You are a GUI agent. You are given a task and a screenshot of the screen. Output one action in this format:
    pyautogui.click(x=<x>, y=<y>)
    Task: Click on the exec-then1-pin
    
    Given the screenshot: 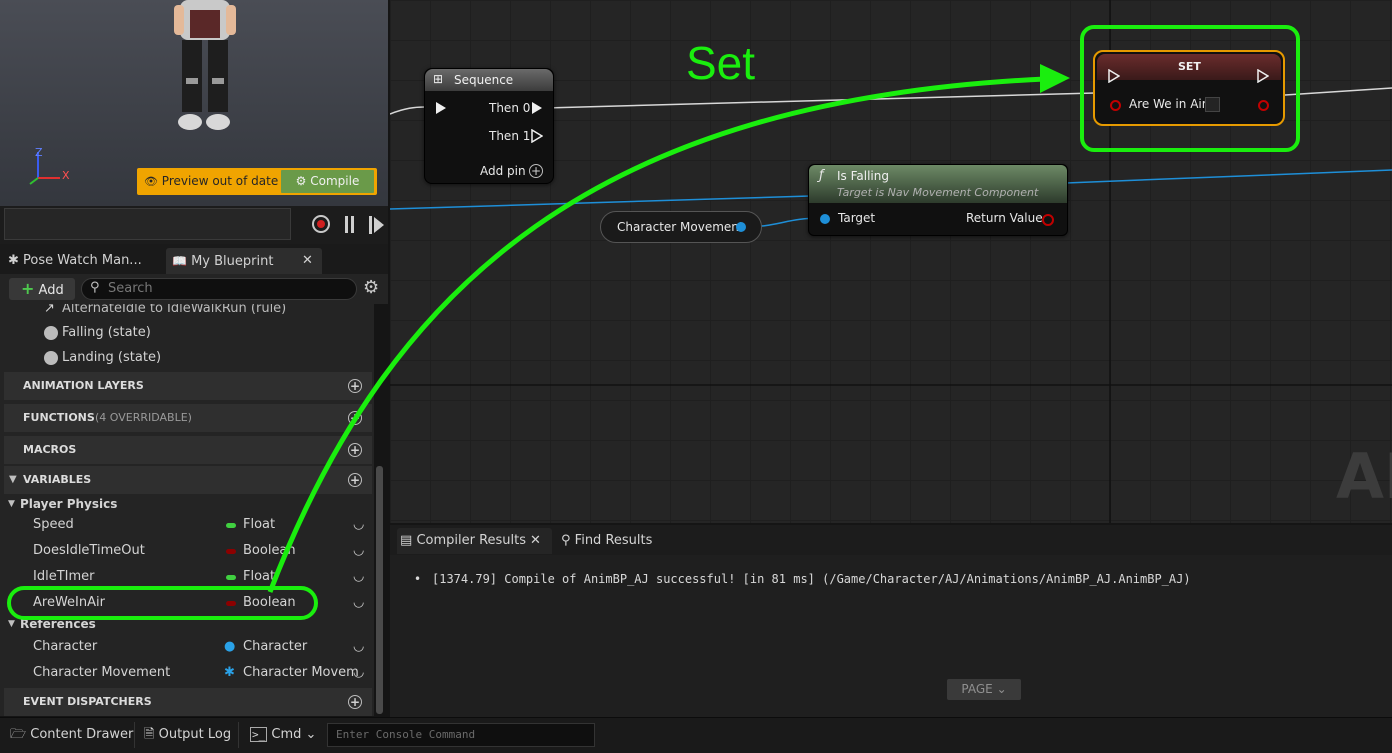 What is the action you would take?
    pyautogui.click(x=537, y=136)
    